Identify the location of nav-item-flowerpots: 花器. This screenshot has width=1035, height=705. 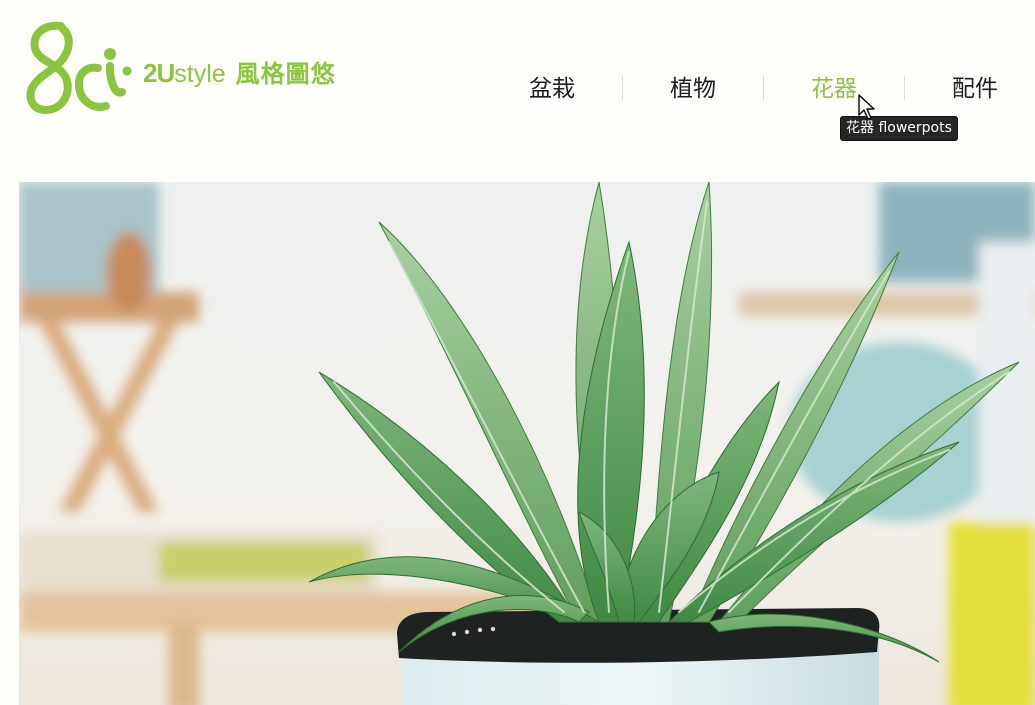
(834, 89).